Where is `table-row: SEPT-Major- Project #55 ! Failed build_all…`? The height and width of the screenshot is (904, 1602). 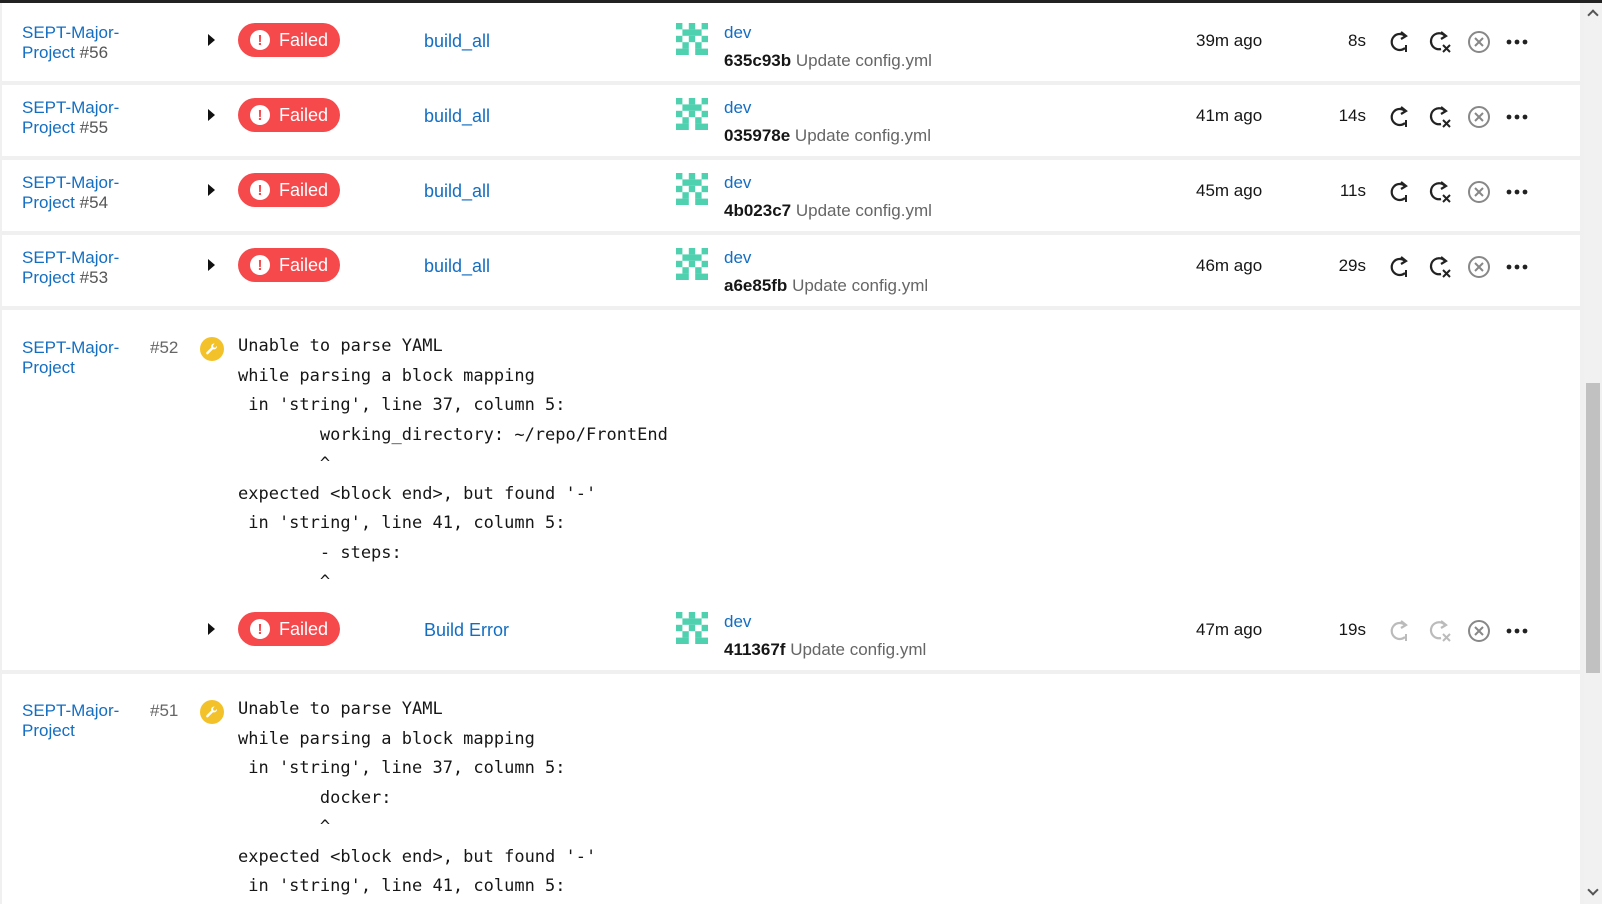 table-row: SEPT-Major- Project #55 ! Failed build_all… is located at coordinates (791, 120).